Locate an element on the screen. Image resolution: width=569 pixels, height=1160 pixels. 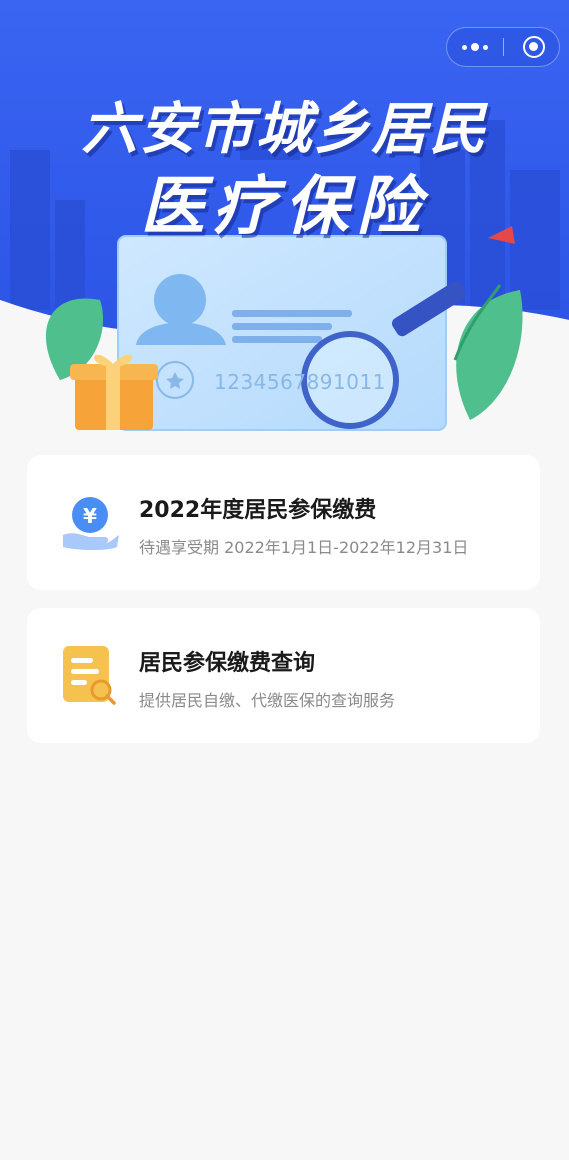
yuan-hand-icon: ¥ is located at coordinates (91, 523).